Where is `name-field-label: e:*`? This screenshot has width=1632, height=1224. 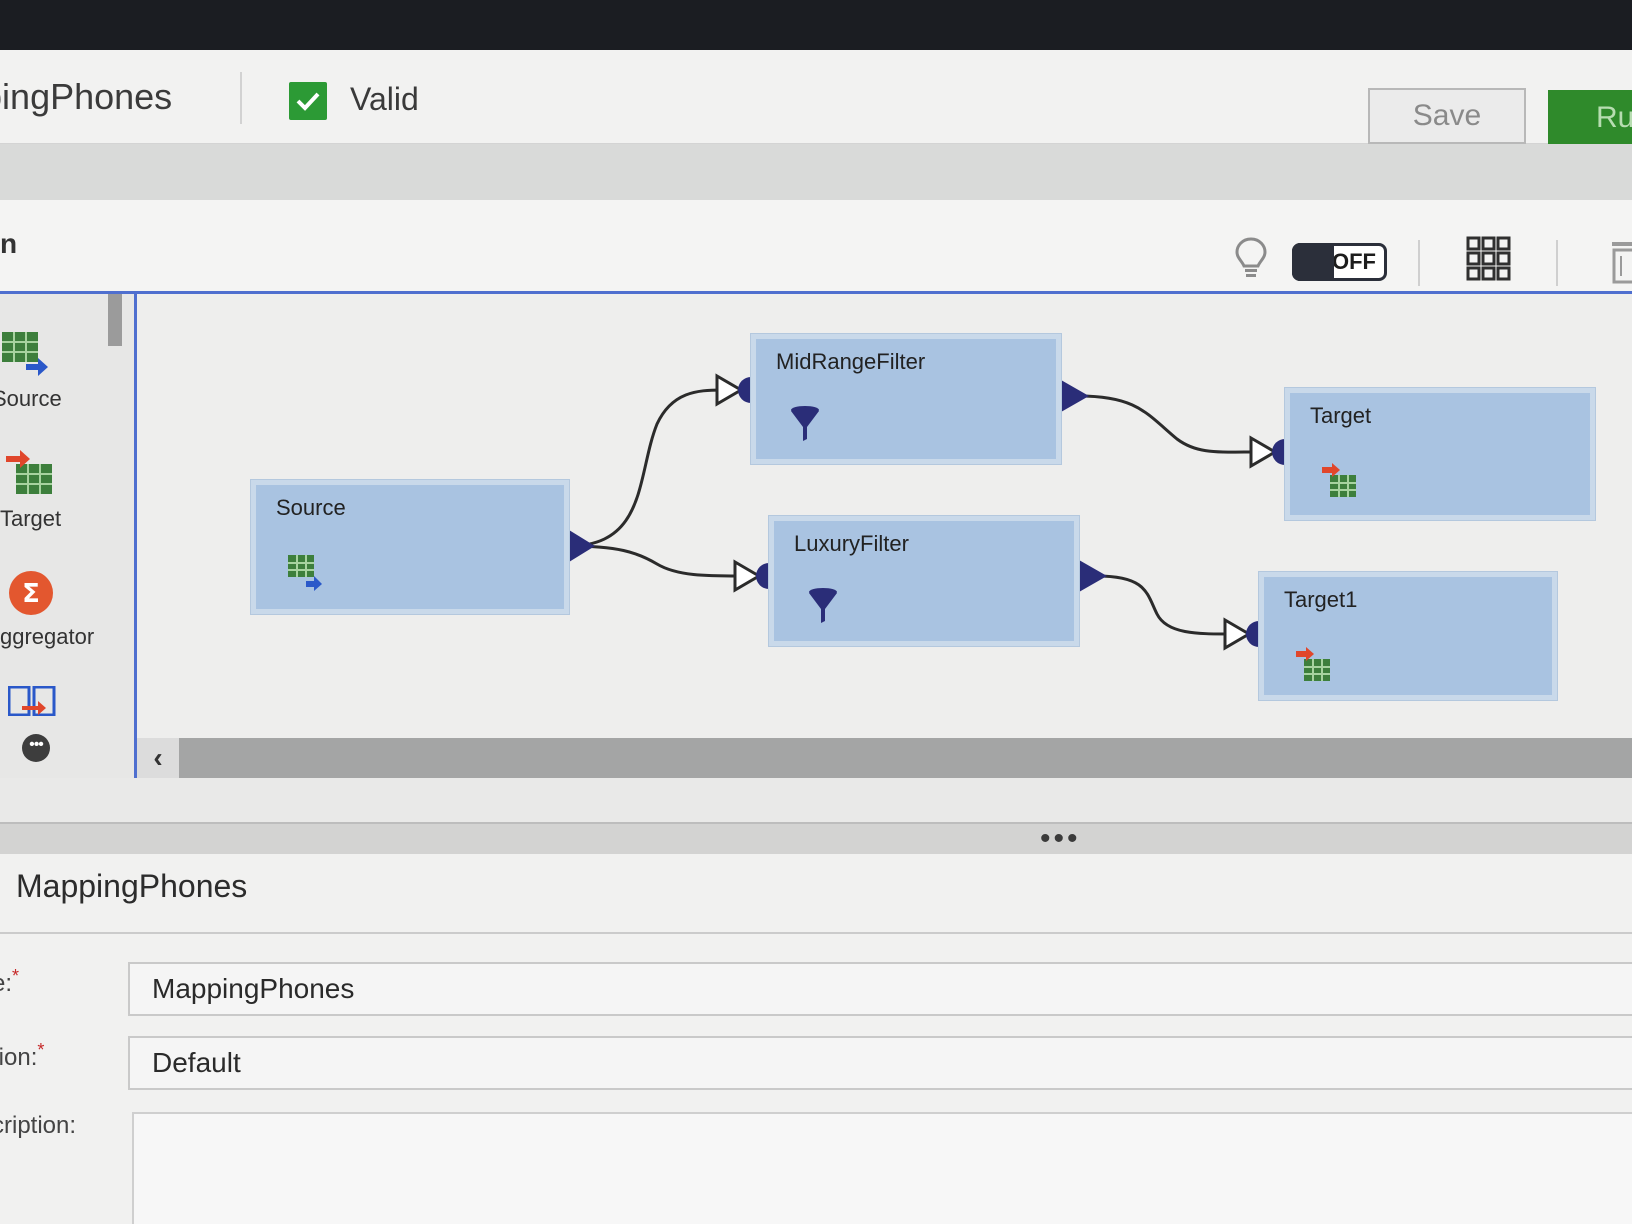 name-field-label: e:* is located at coordinates (10, 981).